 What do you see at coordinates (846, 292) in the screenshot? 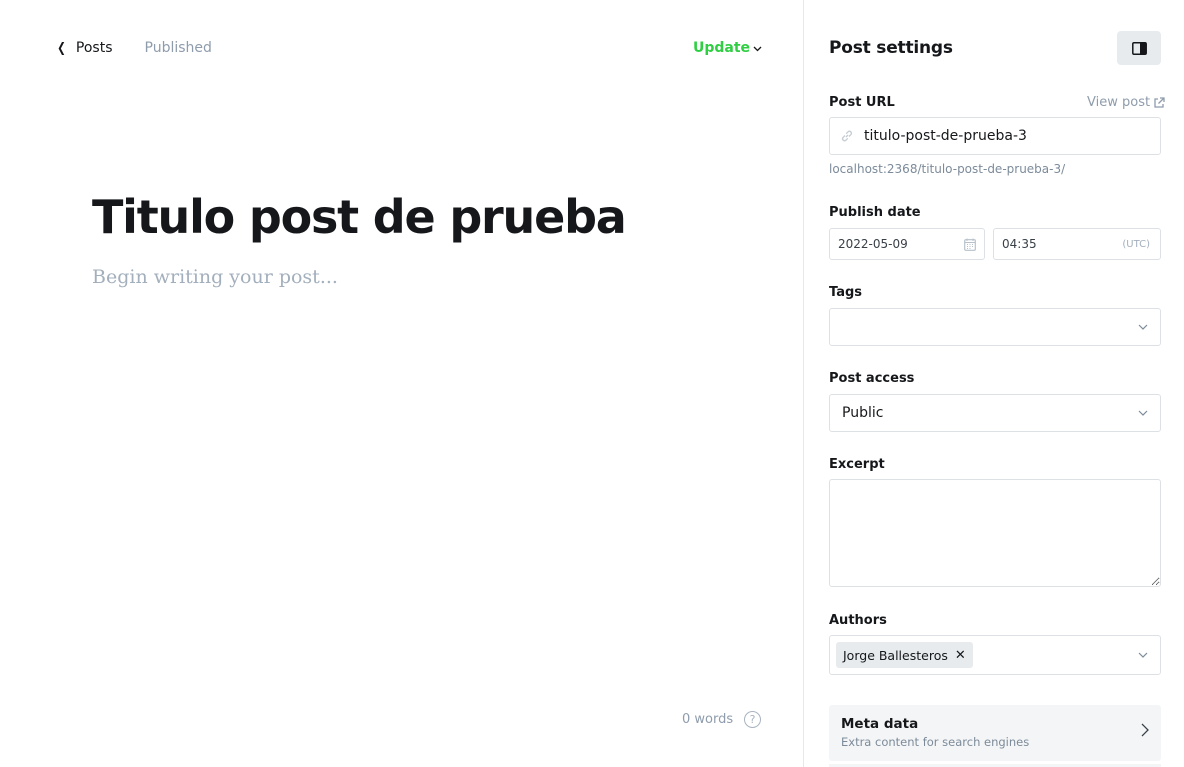
I see `tags-label: Tags` at bounding box center [846, 292].